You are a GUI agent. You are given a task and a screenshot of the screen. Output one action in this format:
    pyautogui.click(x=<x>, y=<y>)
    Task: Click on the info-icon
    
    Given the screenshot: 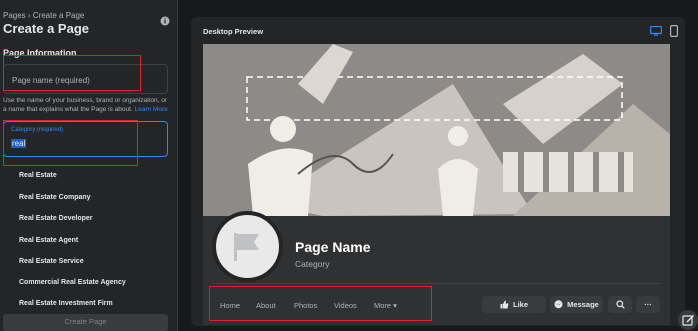 What is the action you would take?
    pyautogui.click(x=165, y=21)
    